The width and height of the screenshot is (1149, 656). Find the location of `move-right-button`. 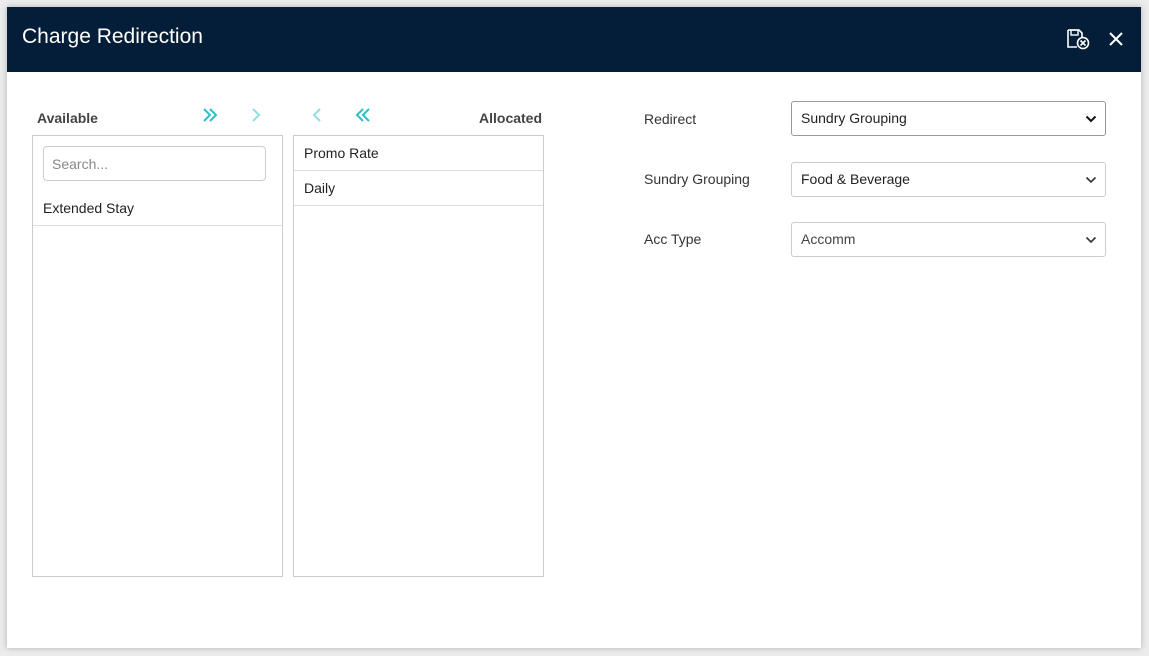

move-right-button is located at coordinates (256, 115).